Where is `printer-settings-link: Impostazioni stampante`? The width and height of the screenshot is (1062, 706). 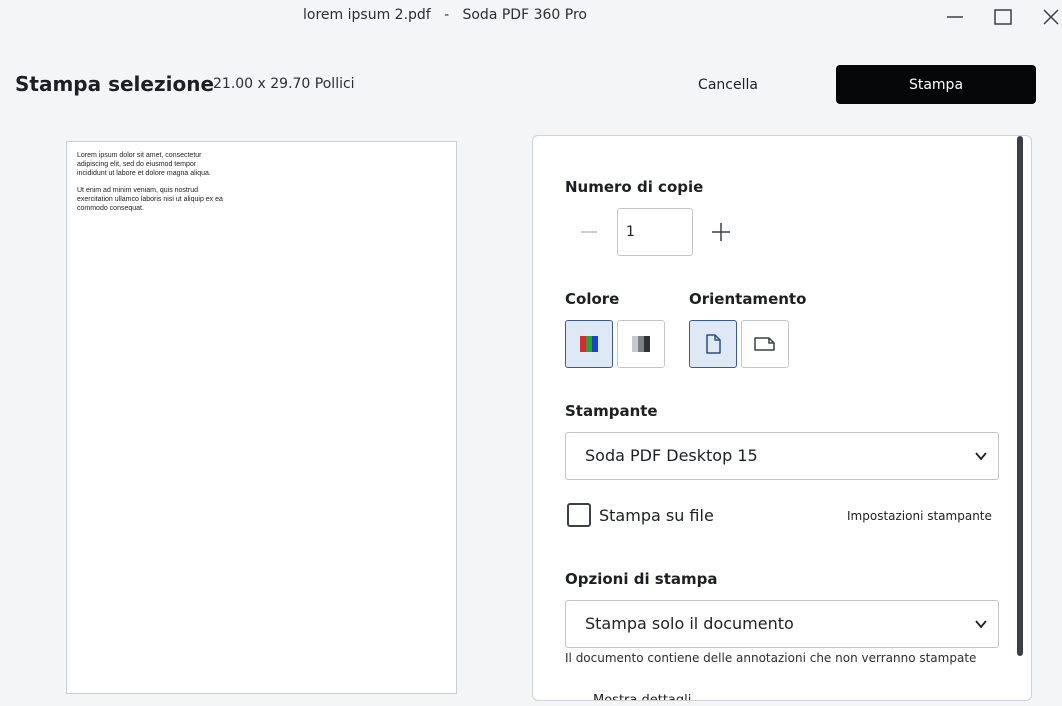
printer-settings-link: Impostazioni stampante is located at coordinates (919, 516).